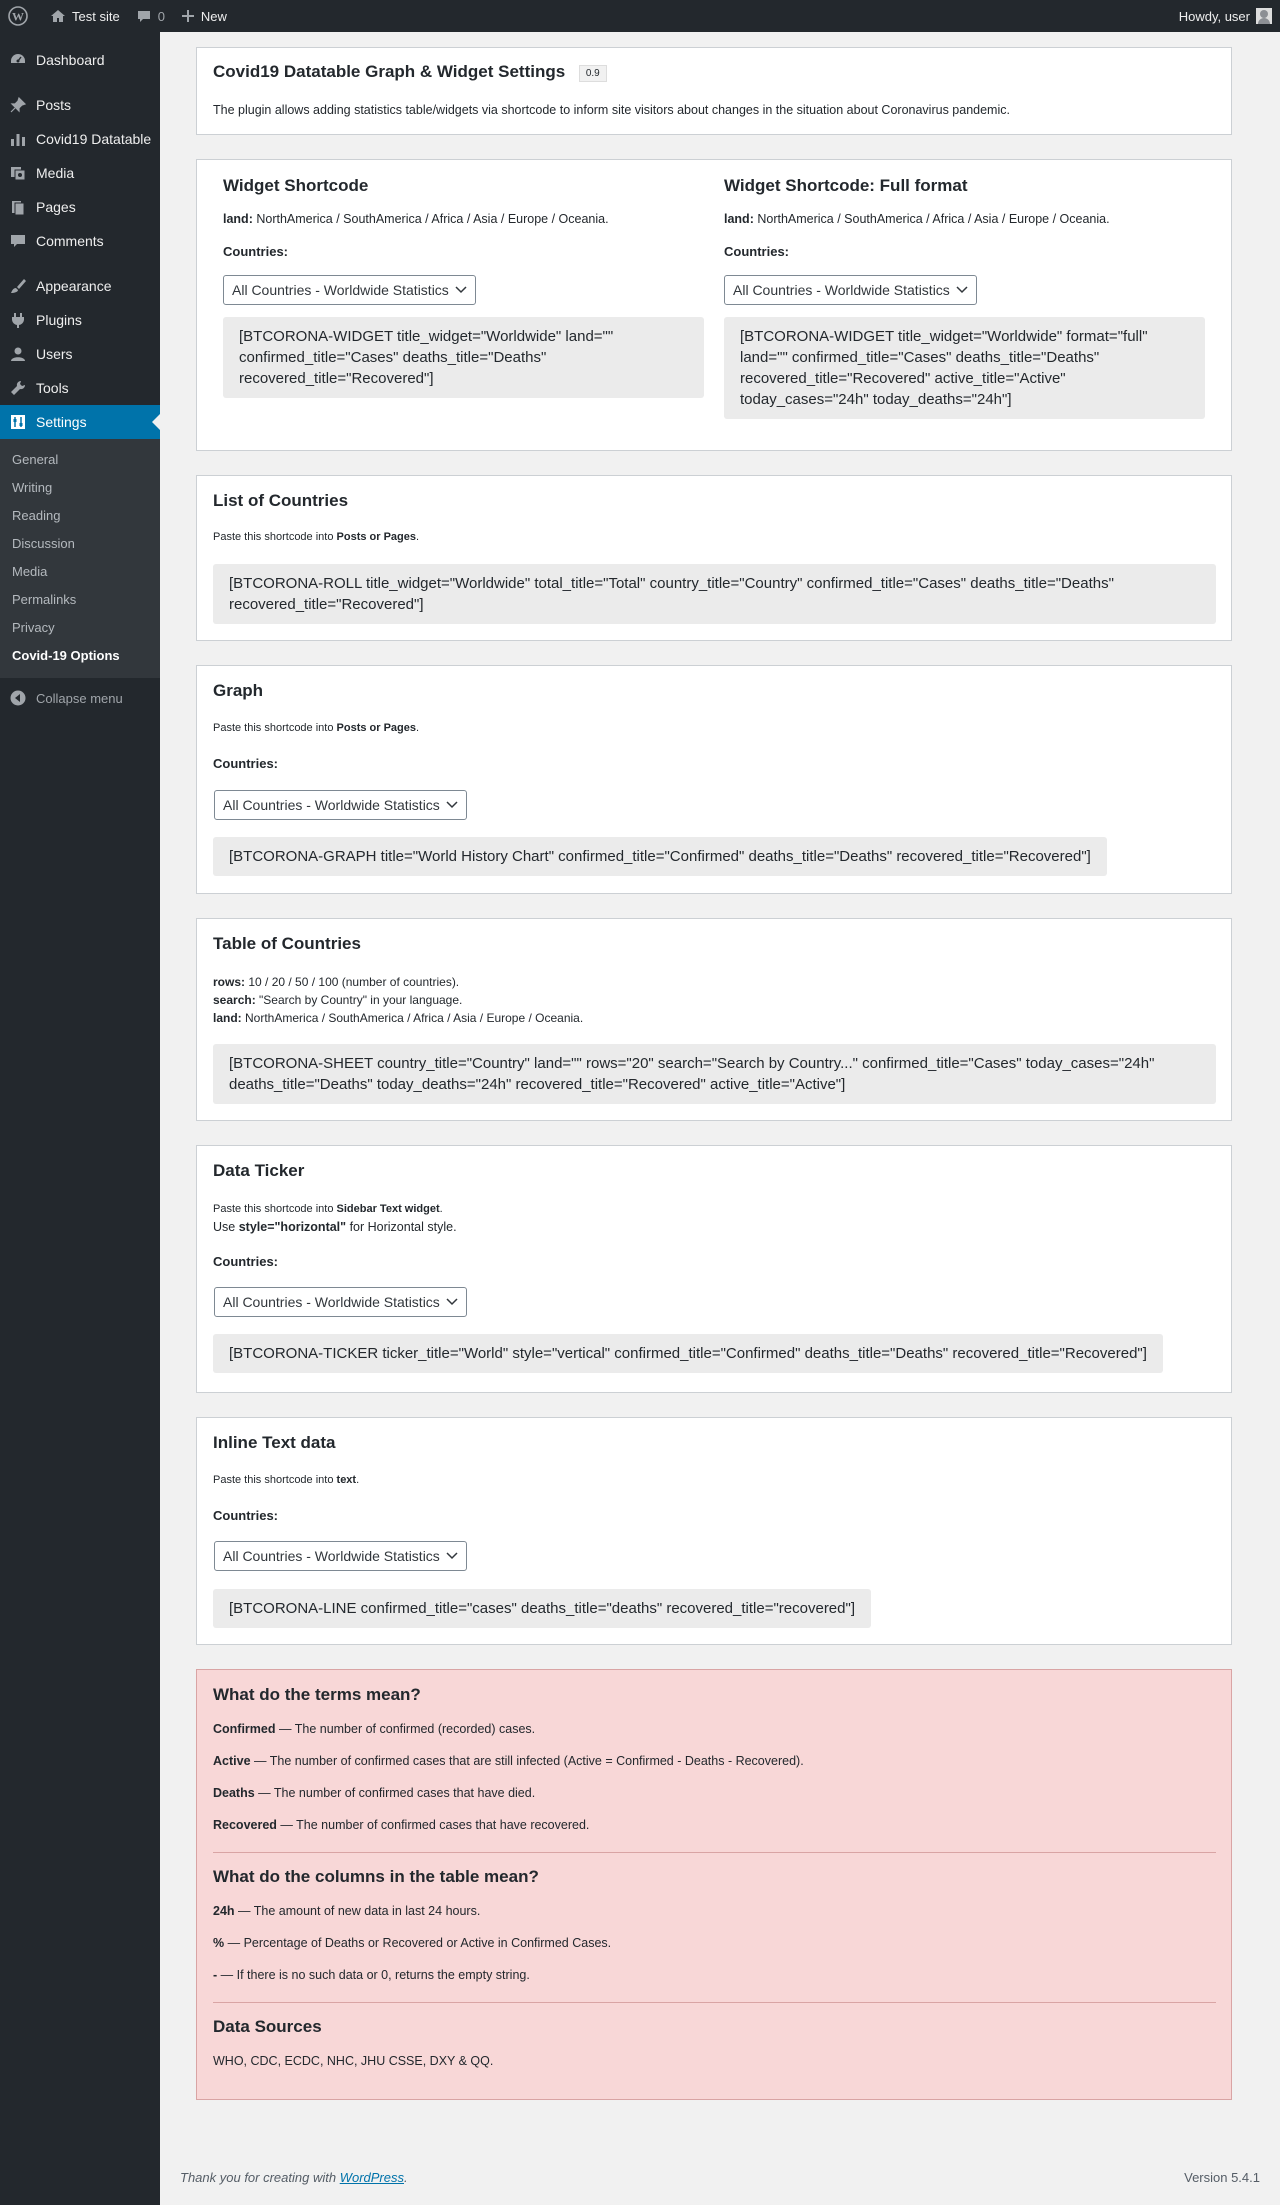 The height and width of the screenshot is (2205, 1280). What do you see at coordinates (80, 354) in the screenshot?
I see `menu-users: Users` at bounding box center [80, 354].